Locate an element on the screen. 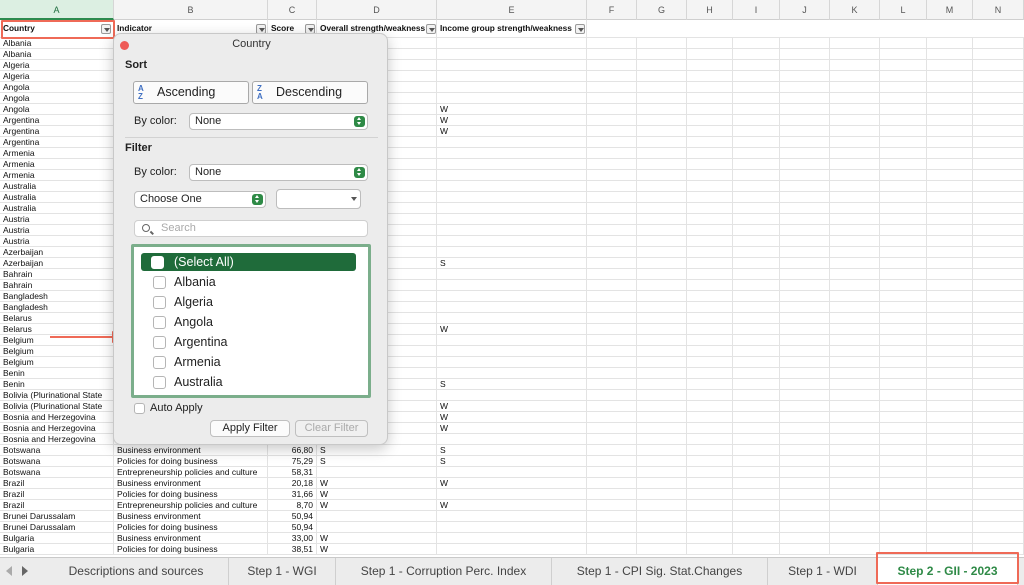  table-cell: Brunei Darussalam is located at coordinates (57, 516).